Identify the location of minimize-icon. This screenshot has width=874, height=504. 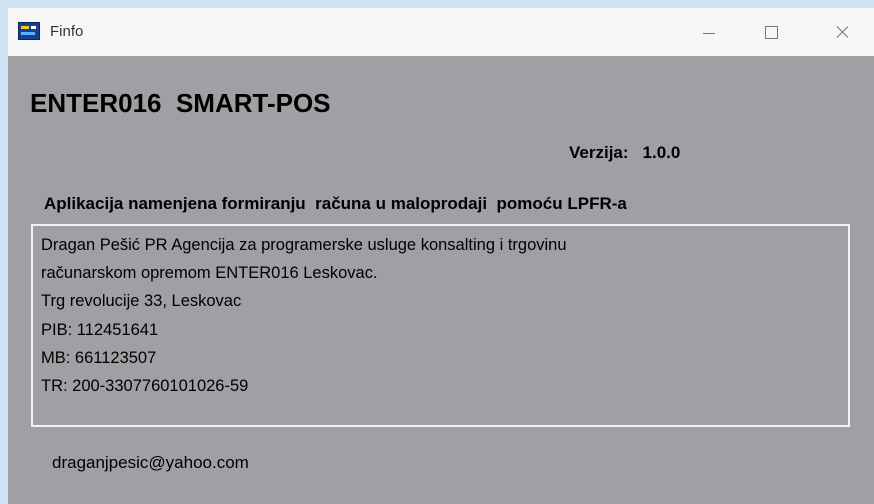
(709, 33).